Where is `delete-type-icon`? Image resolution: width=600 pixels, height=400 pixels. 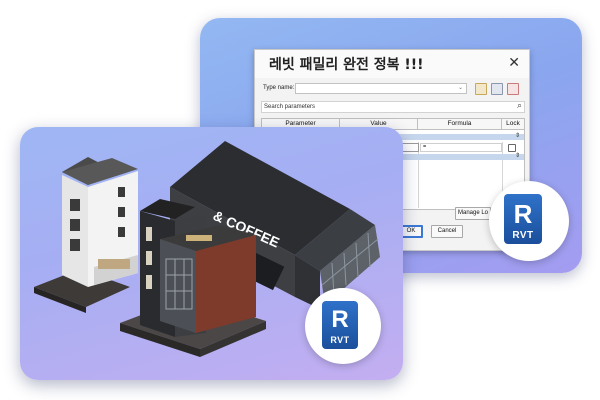
delete-type-icon is located at coordinates (513, 89).